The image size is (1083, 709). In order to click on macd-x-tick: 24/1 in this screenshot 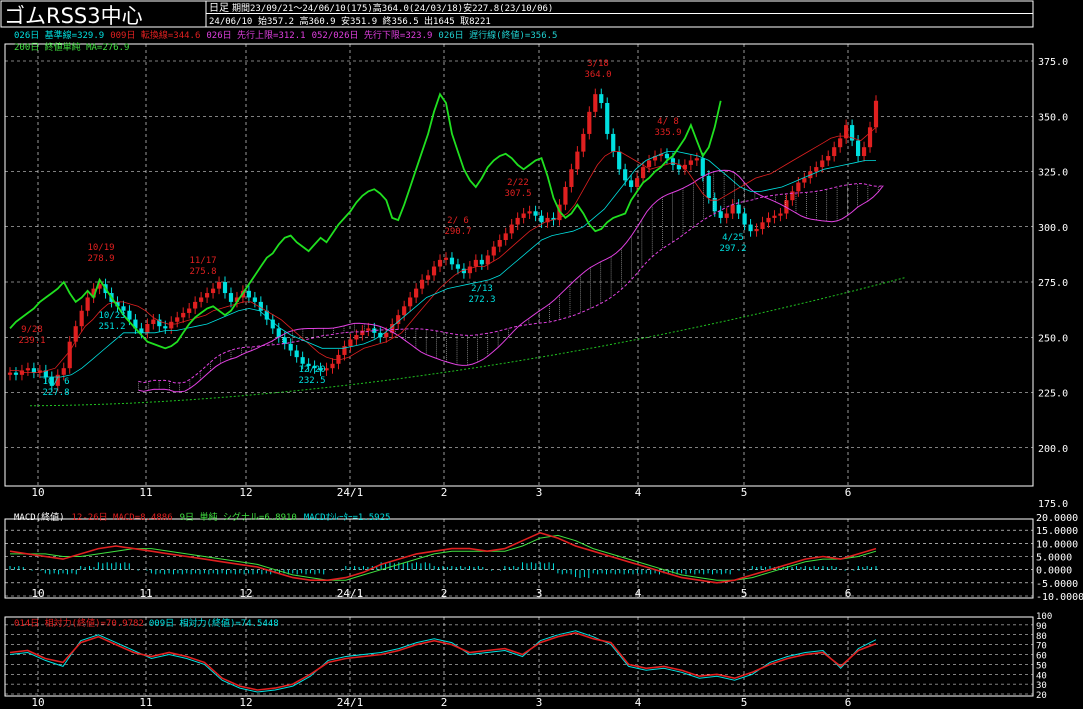, I will do `click(350, 593)`.